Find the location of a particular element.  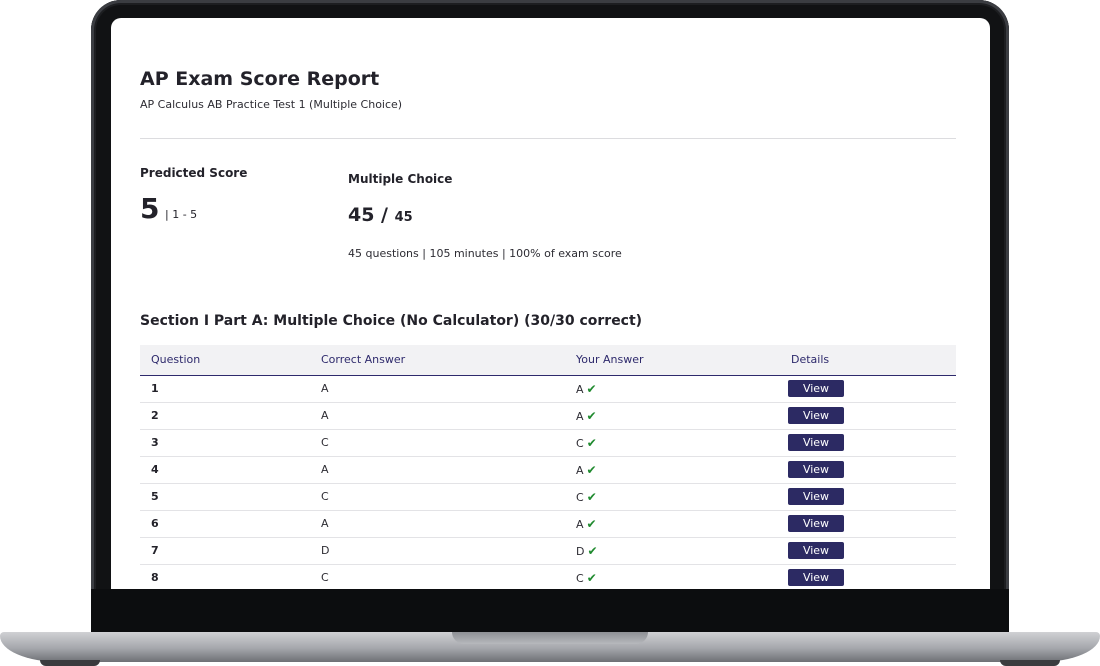

table-row: 7 D D ✔ View is located at coordinates (548, 551).